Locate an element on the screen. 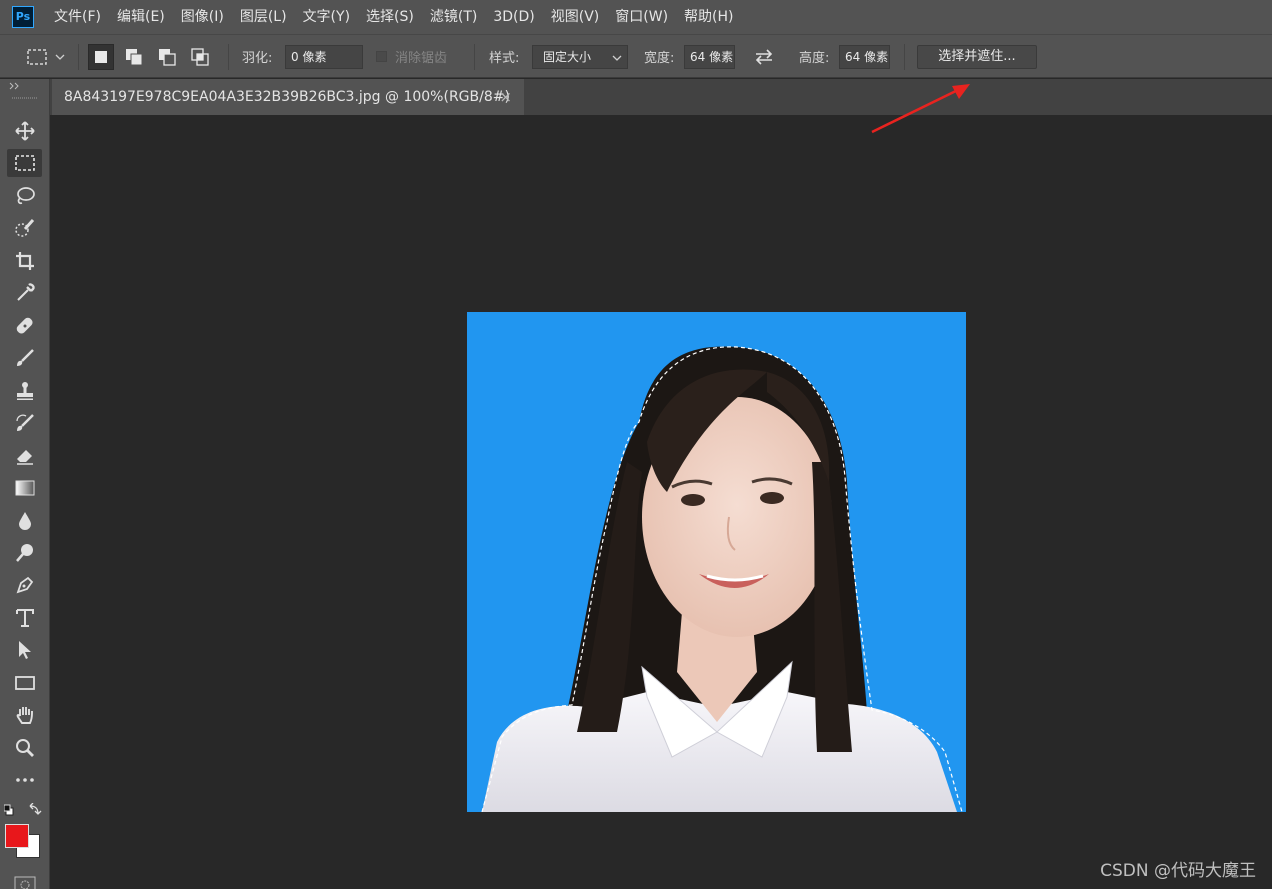  subtract-selection-icon is located at coordinates (167, 57).